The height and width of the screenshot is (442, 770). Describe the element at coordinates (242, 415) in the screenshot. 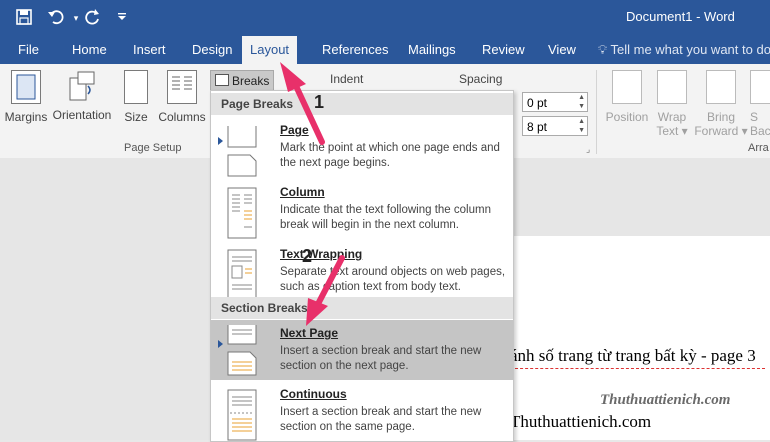

I see `continuous-break-icon` at that location.